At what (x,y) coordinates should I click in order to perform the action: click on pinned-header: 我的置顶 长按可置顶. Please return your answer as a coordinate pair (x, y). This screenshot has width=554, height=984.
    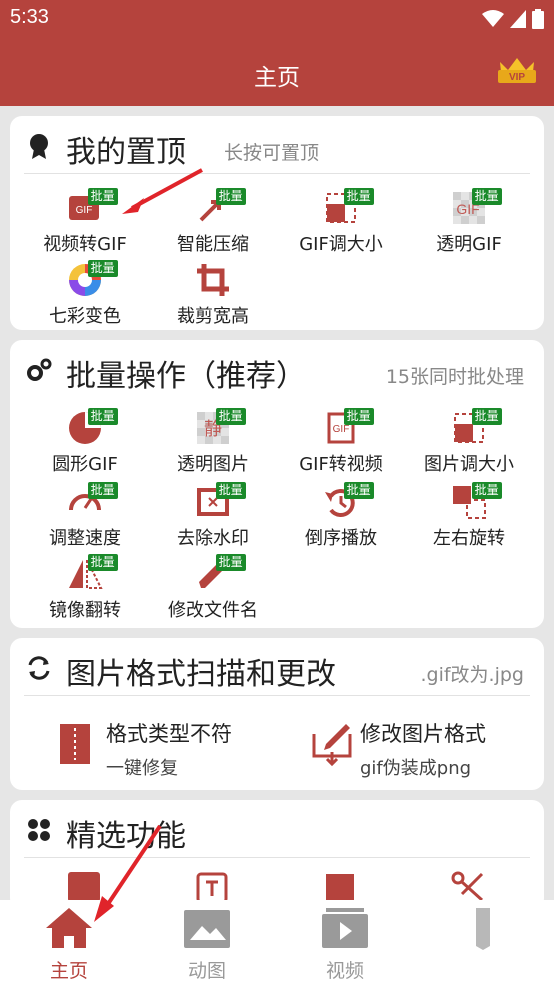
    Looking at the image, I should click on (277, 145).